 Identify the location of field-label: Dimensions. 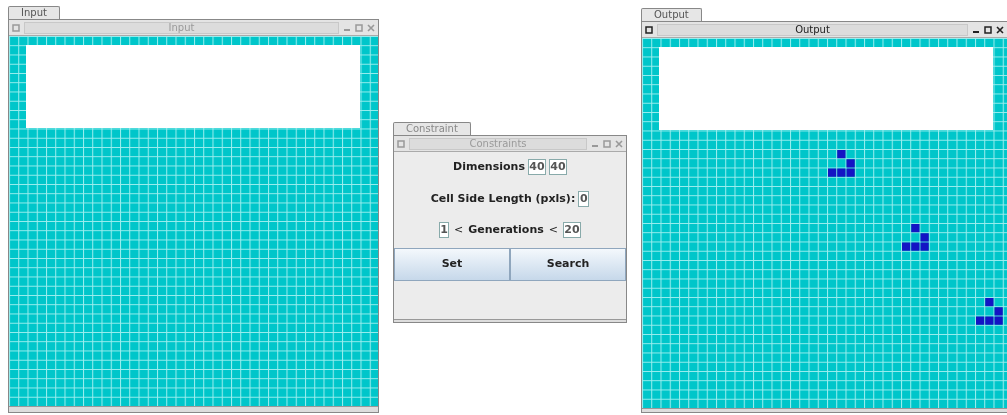
(489, 167).